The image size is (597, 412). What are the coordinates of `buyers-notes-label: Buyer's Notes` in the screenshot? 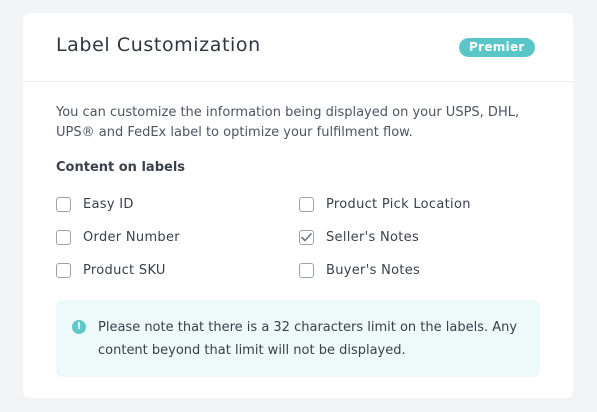 It's located at (373, 270).